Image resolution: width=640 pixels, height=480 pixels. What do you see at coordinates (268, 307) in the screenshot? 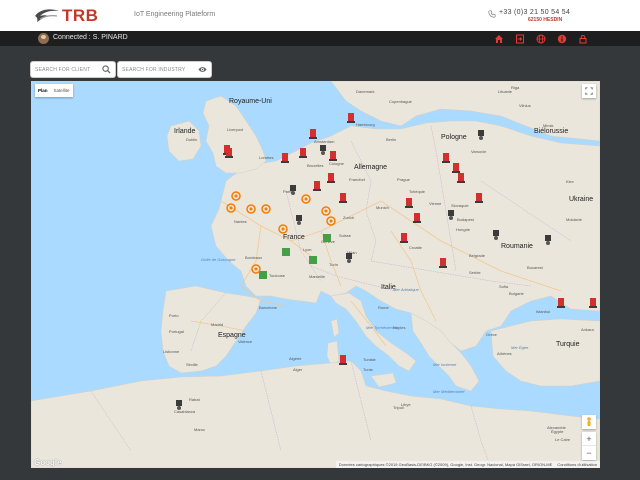
I see `label-barcelone: Barcelone` at bounding box center [268, 307].